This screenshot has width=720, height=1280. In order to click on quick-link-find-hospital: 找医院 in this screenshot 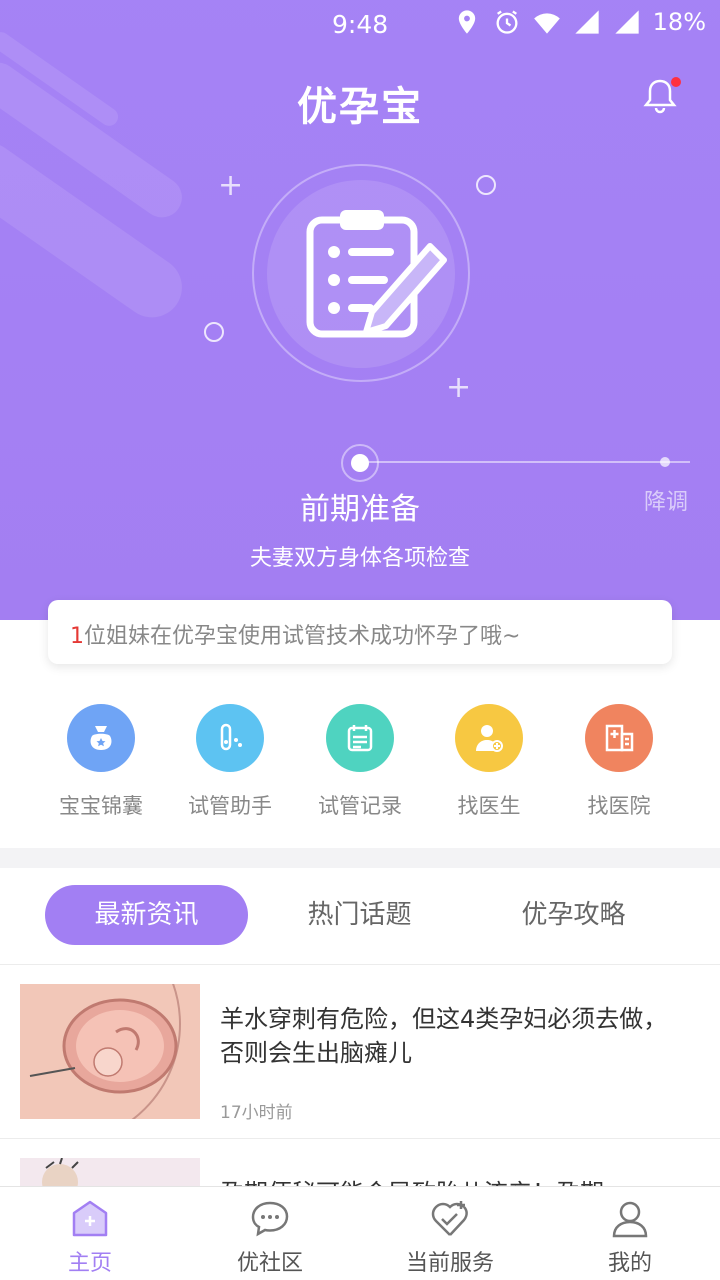, I will do `click(619, 762)`.